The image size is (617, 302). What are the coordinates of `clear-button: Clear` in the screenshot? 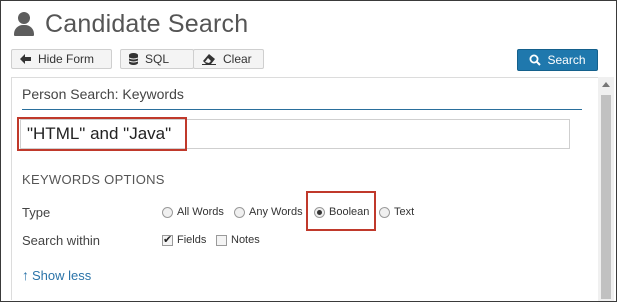 It's located at (228, 59).